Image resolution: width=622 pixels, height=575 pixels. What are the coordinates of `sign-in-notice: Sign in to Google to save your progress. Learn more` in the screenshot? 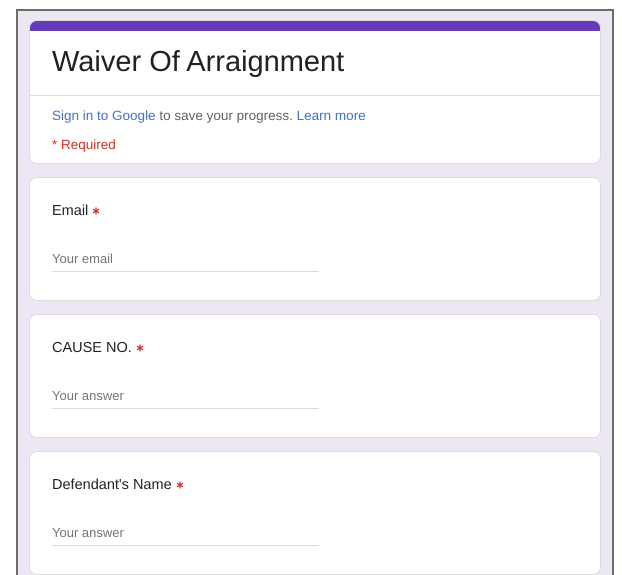 It's located at (209, 116).